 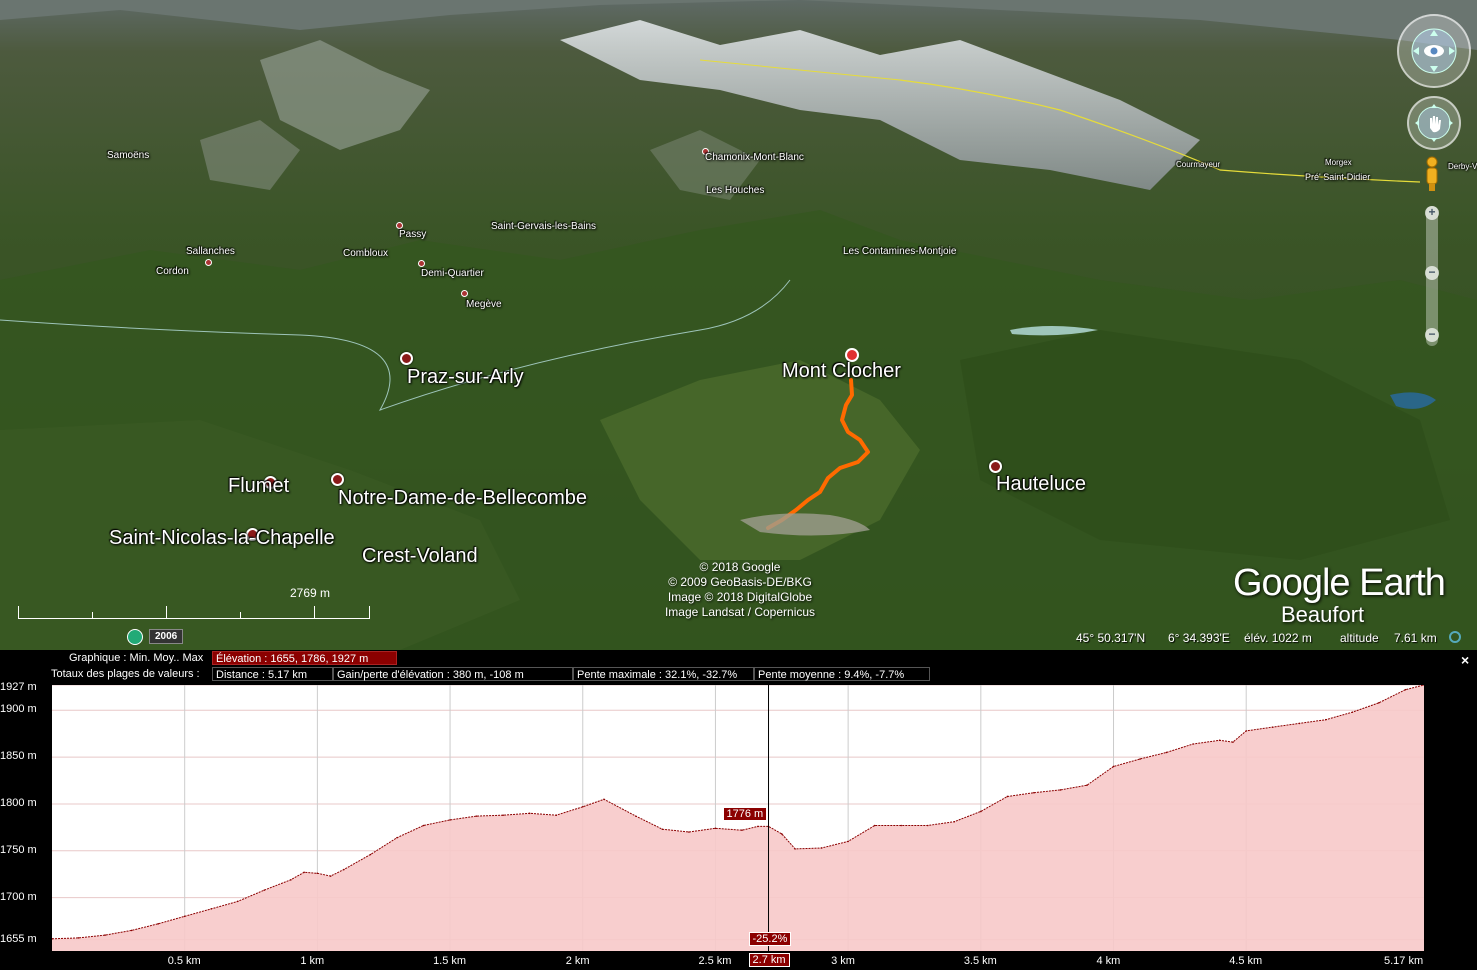 I want to click on y-tick-label: 1750 m, so click(x=18, y=849).